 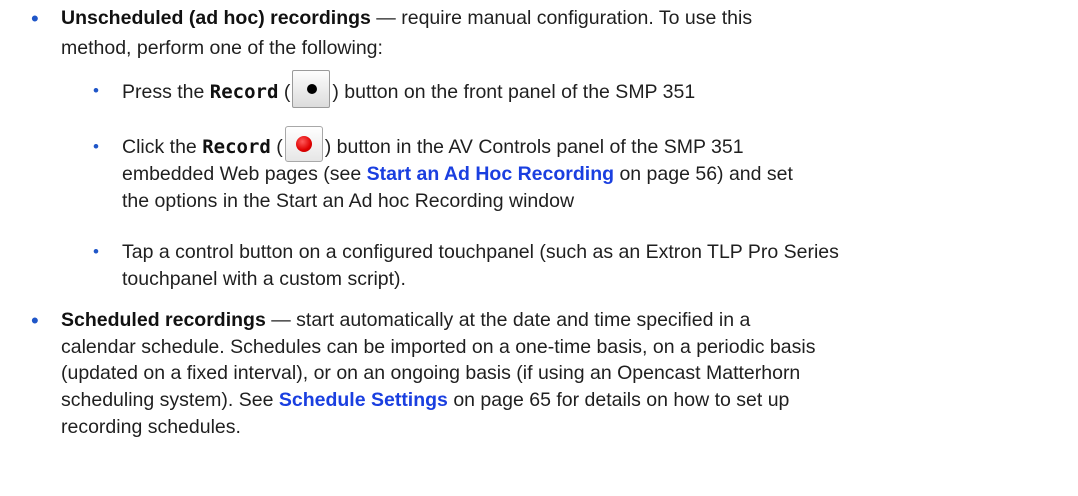 What do you see at coordinates (166, 92) in the screenshot?
I see `press-pre-text: Press the` at bounding box center [166, 92].